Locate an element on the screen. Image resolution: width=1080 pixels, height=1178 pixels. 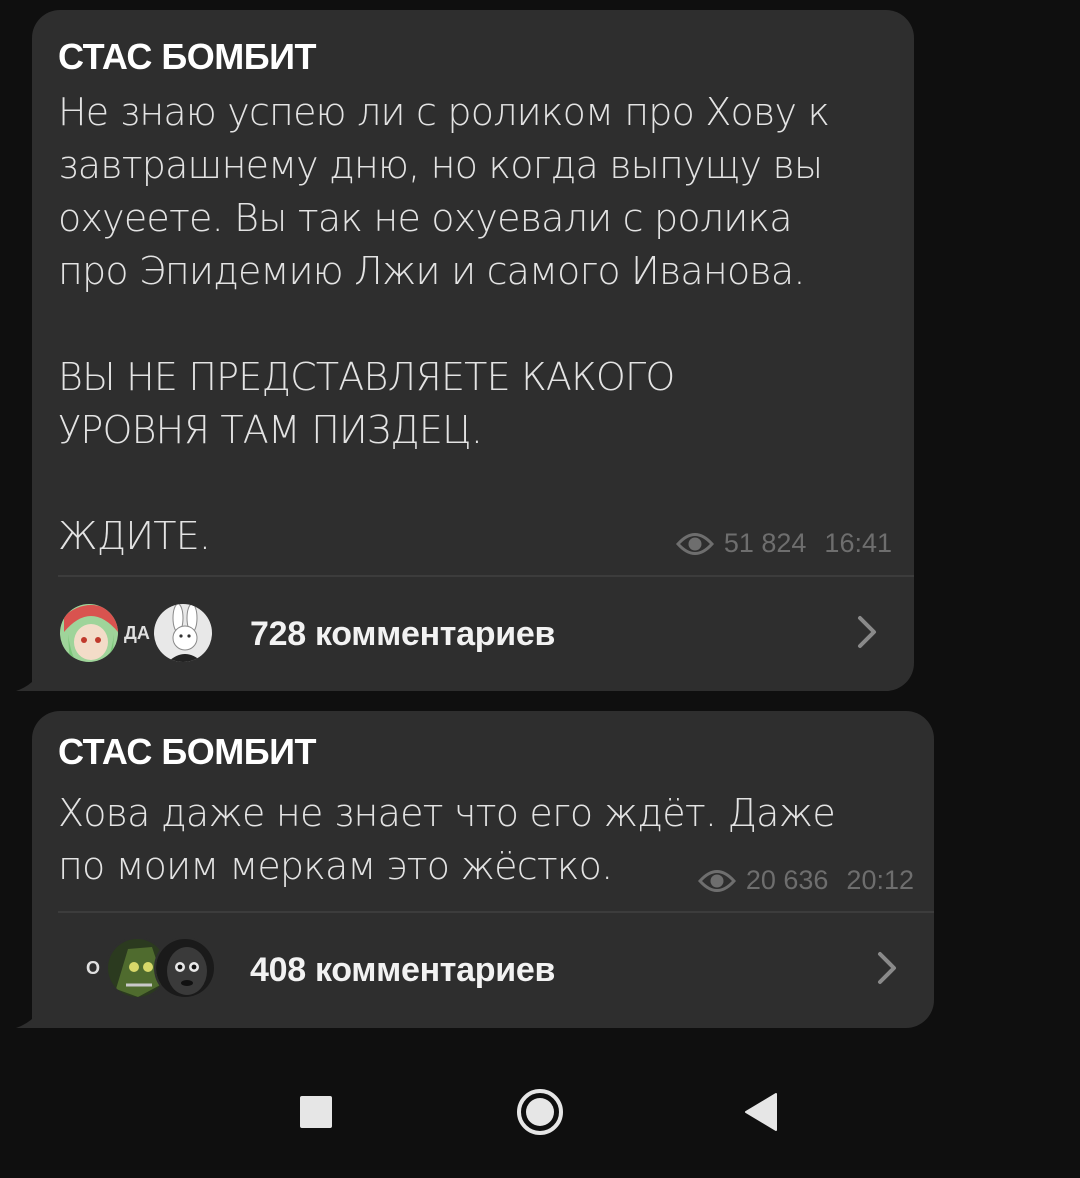
comments-button: ДА 728 комментариев is located at coordinates (473, 634).